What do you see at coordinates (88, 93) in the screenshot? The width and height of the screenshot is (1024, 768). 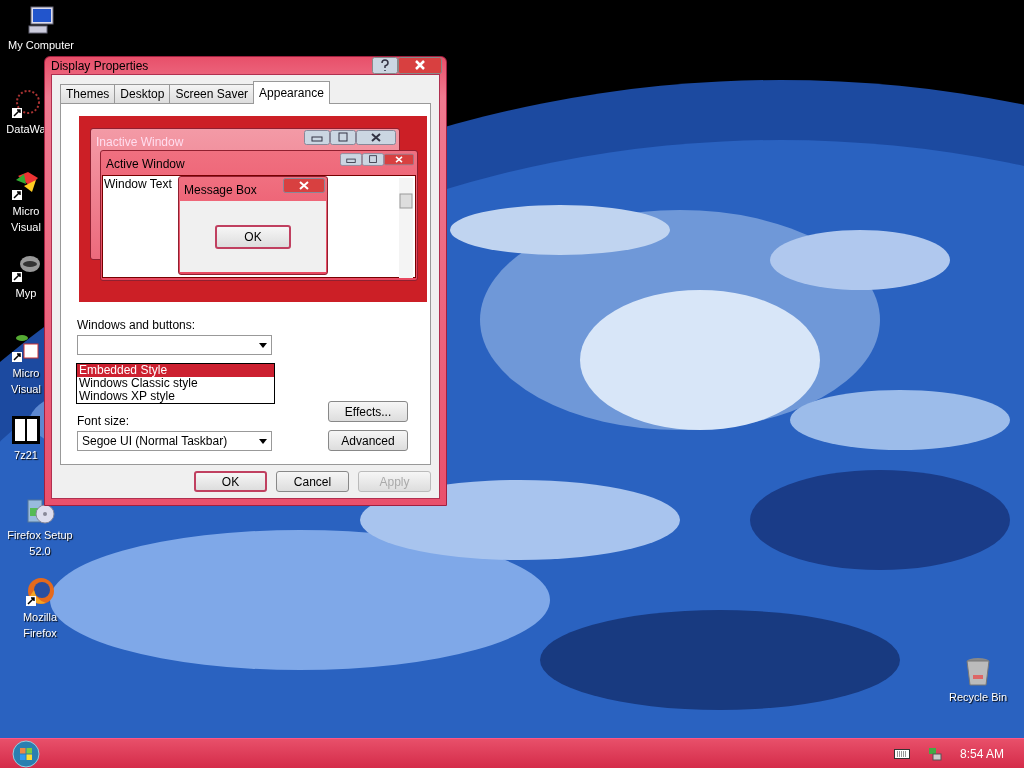 I see `tab: Themes` at bounding box center [88, 93].